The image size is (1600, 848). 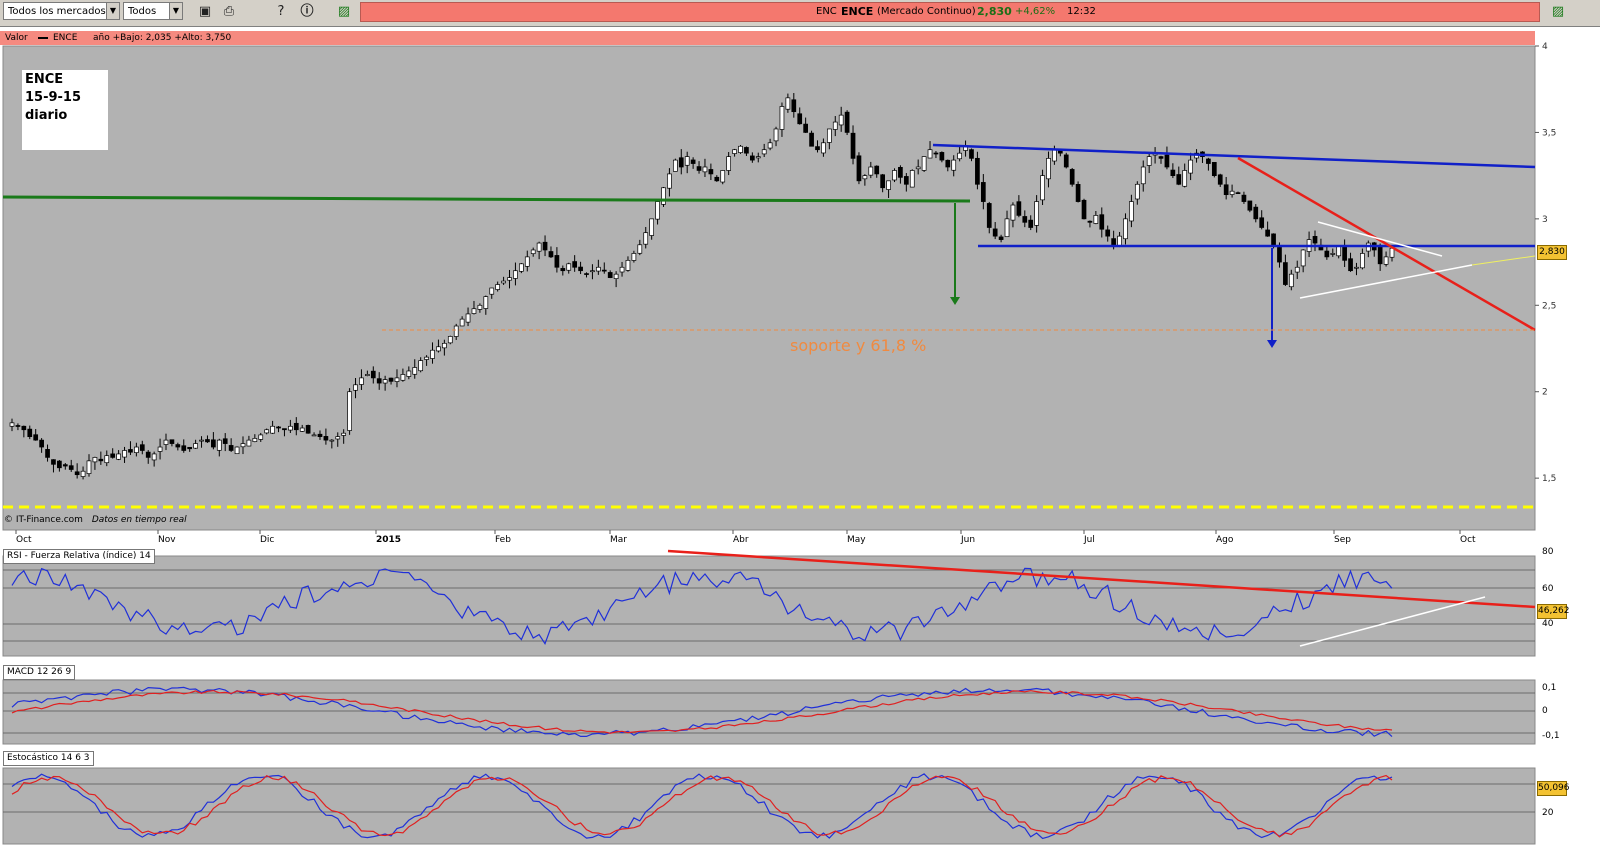 I want to click on source-note: Datos en tiempo real, so click(x=139, y=520).